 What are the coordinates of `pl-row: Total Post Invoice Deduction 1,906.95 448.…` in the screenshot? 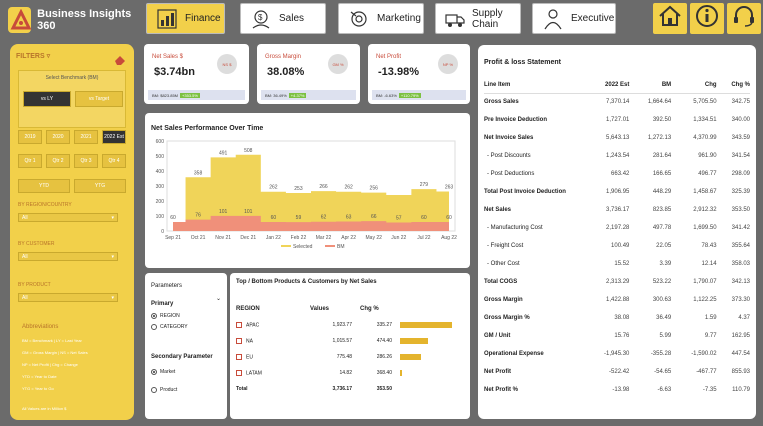 It's located at (617, 192).